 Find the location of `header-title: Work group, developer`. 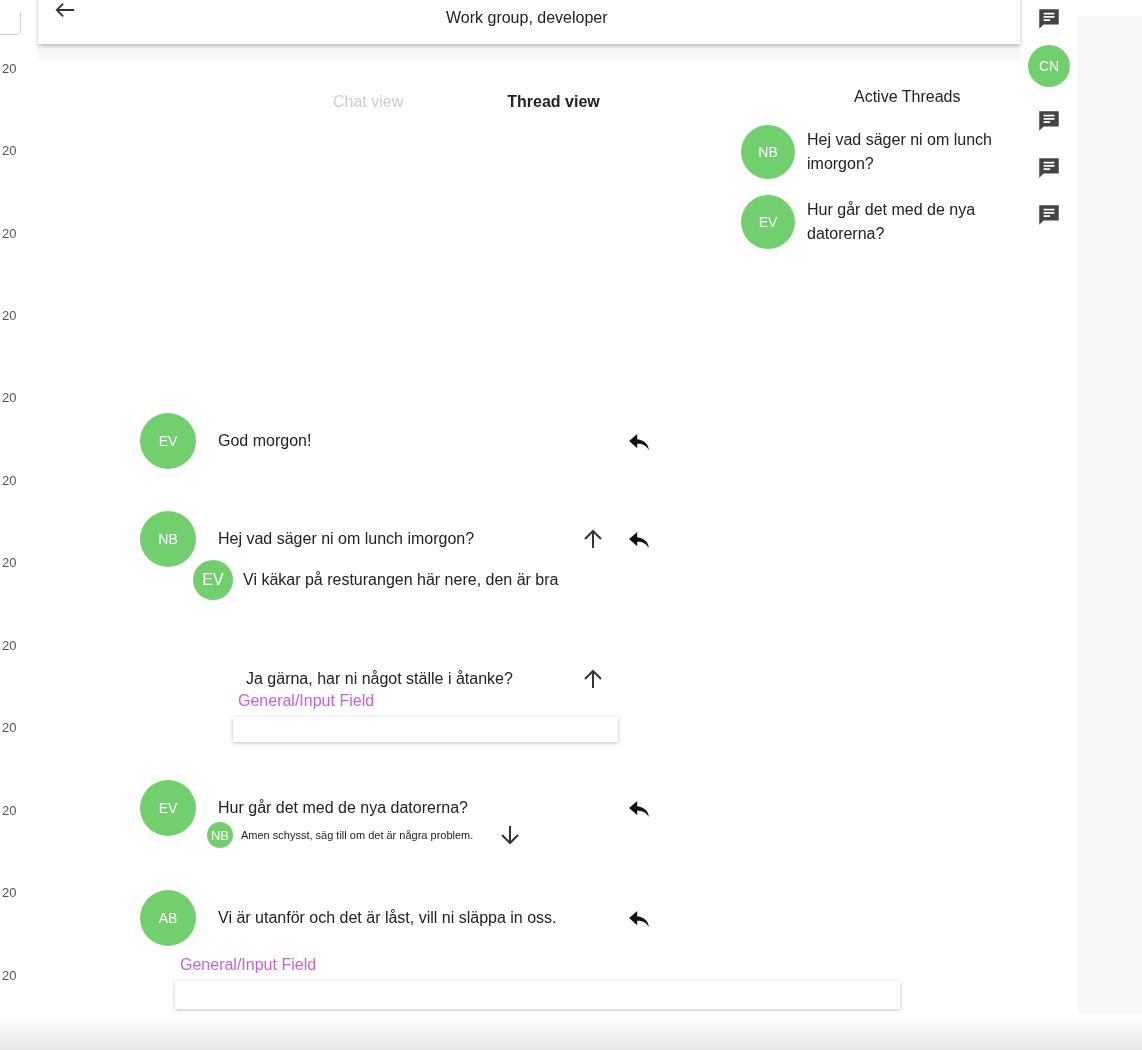

header-title: Work group, developer is located at coordinates (527, 18).